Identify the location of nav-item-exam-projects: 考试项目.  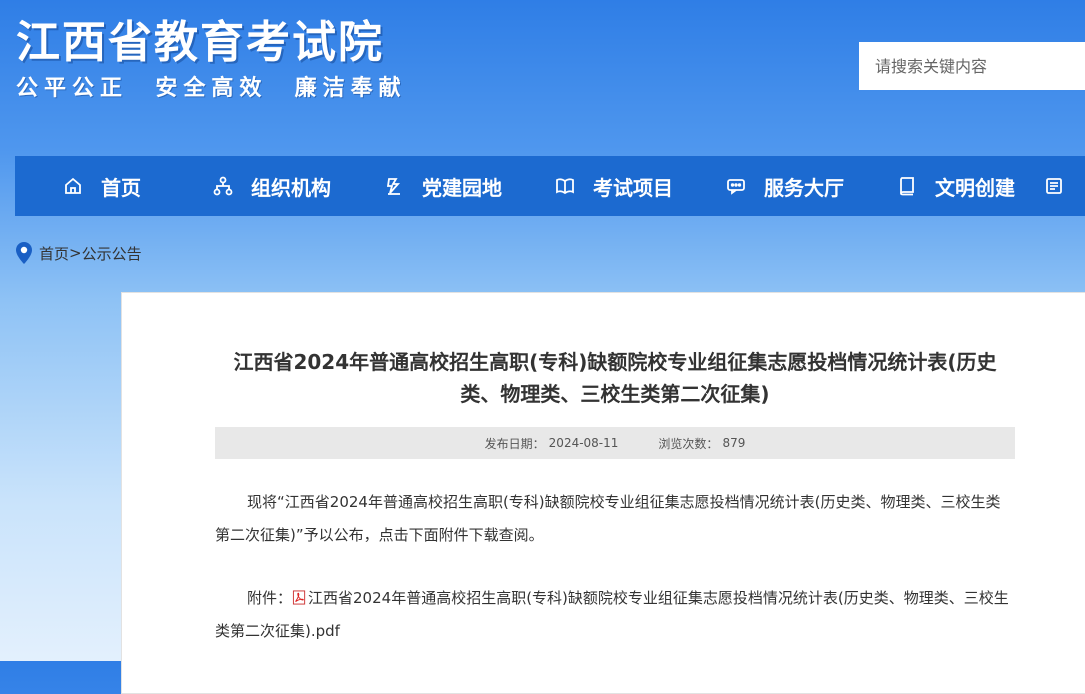
(592, 186).